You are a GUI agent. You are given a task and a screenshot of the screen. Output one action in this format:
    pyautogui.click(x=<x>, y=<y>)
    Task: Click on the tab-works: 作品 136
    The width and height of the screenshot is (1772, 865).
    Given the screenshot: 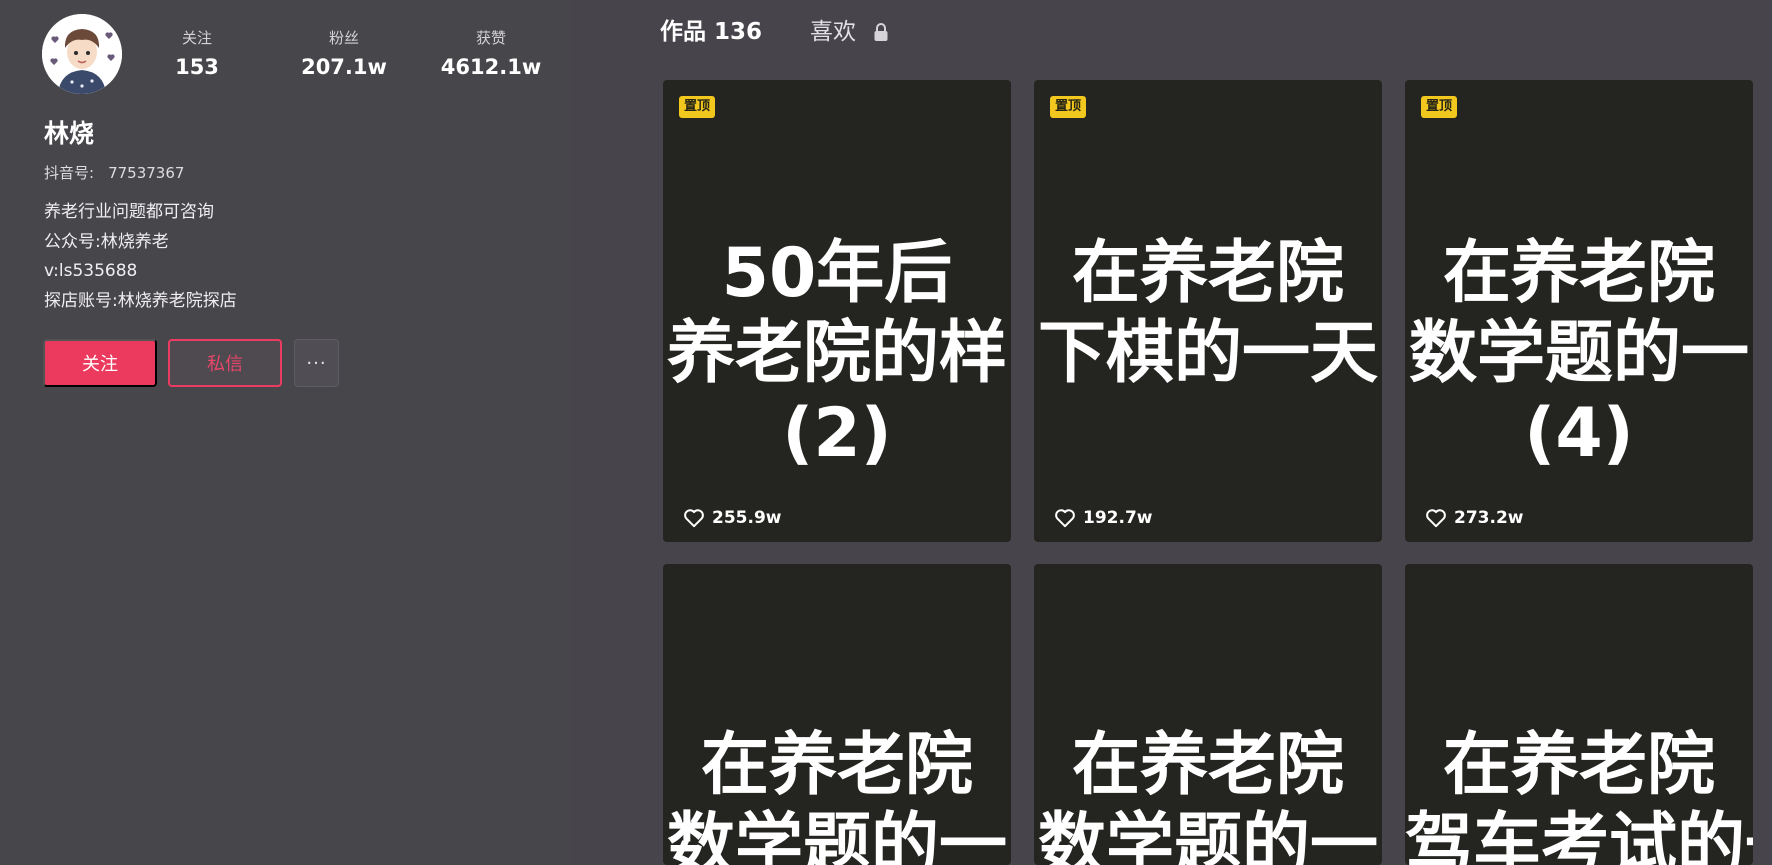 What is the action you would take?
    pyautogui.click(x=711, y=32)
    